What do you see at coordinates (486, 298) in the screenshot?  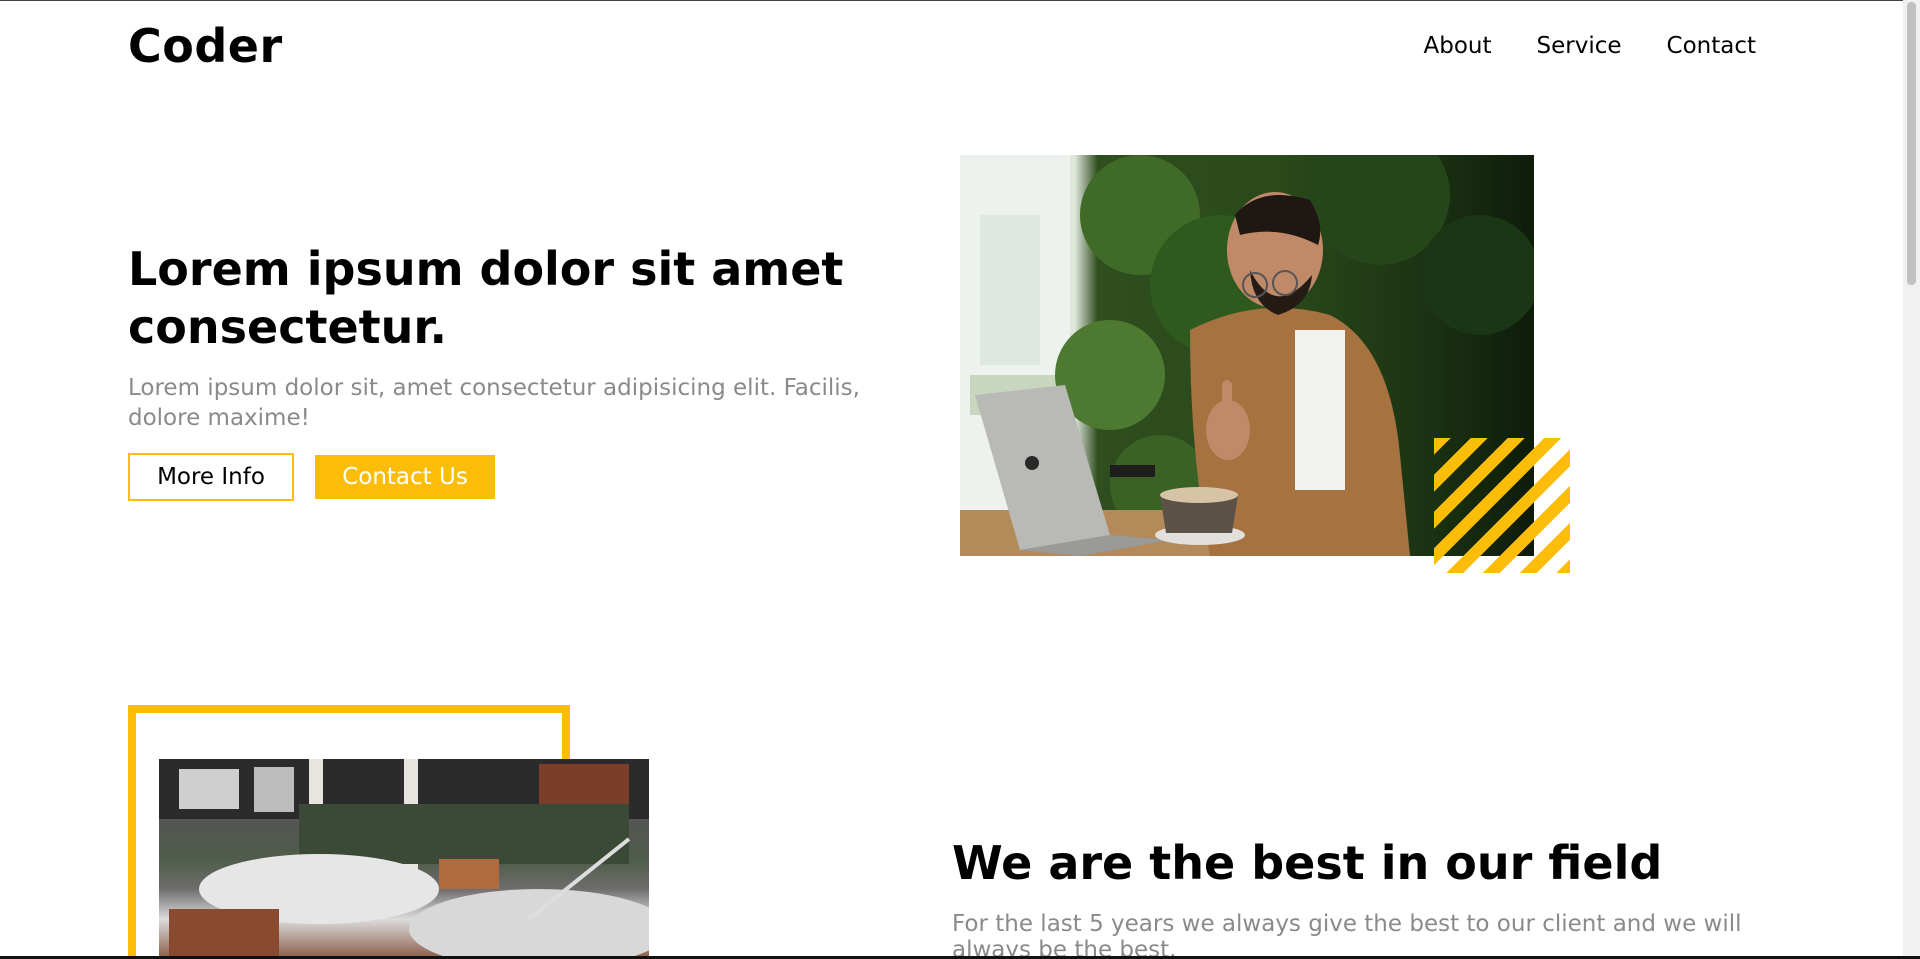 I see `hero-title: Lorem ipsum dolor sit amet consectetur.` at bounding box center [486, 298].